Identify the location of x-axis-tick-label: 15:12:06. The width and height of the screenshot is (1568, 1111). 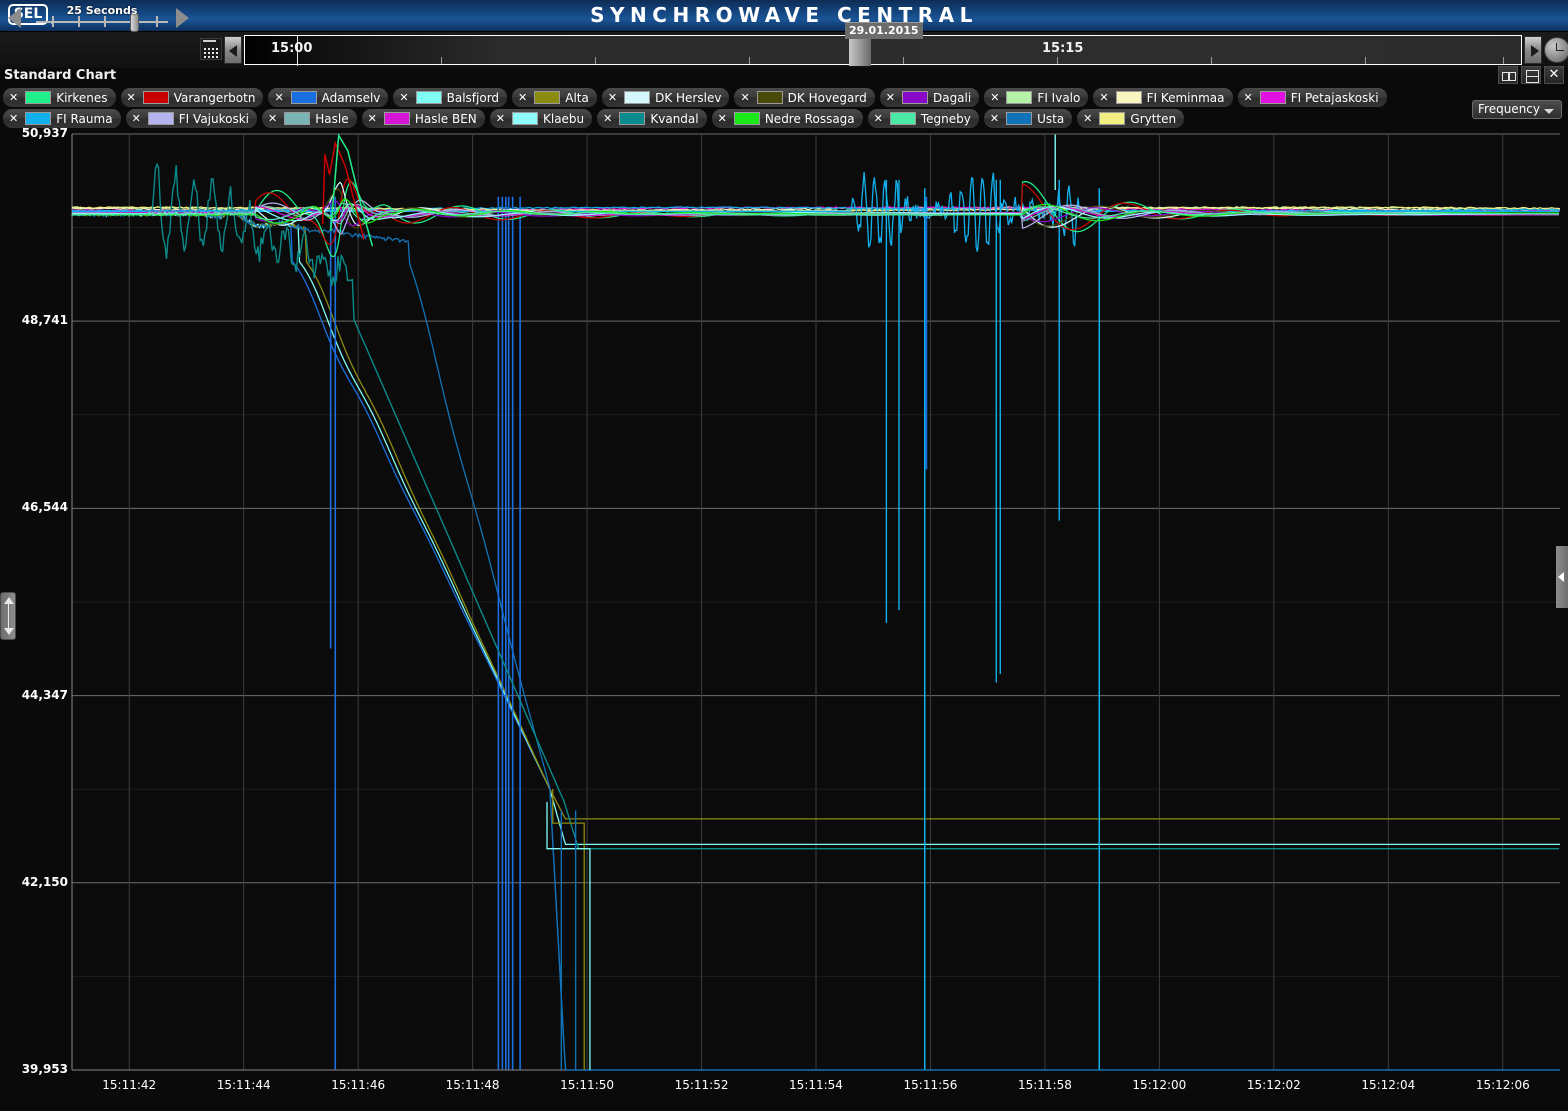
(1502, 1085).